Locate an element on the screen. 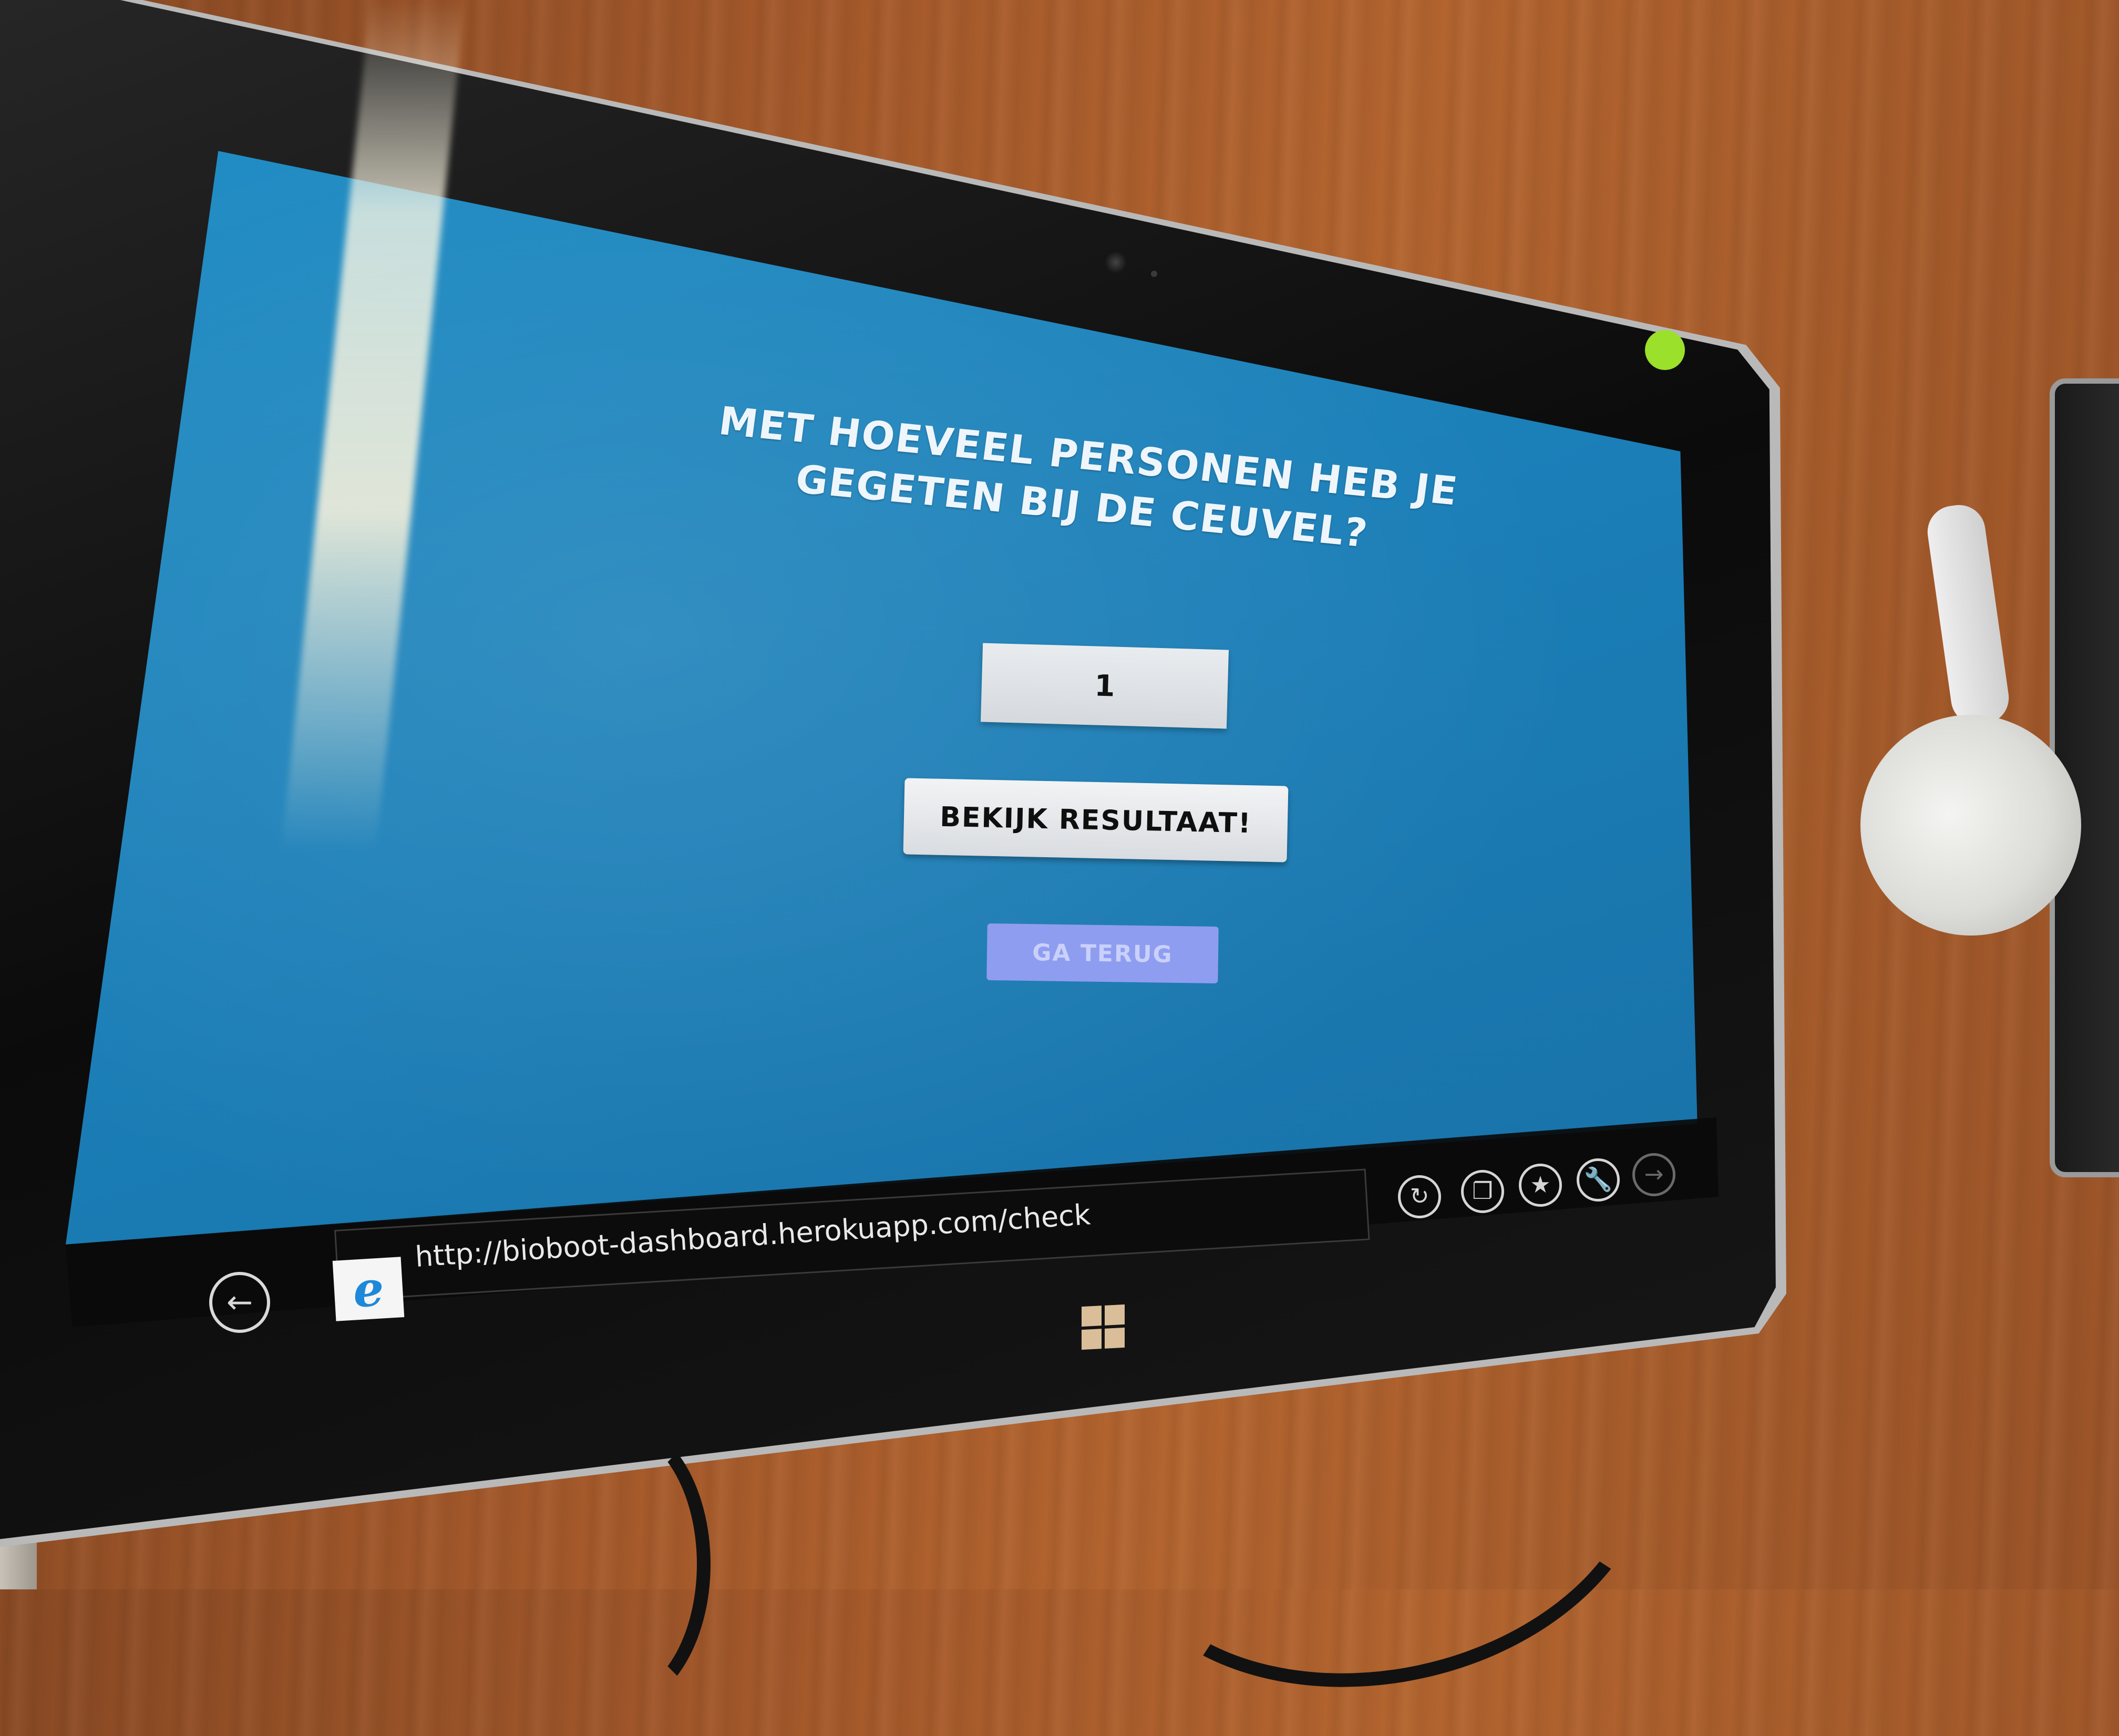 Image resolution: width=2119 pixels, height=1736 pixels. windows-logo-icon is located at coordinates (1103, 1327).